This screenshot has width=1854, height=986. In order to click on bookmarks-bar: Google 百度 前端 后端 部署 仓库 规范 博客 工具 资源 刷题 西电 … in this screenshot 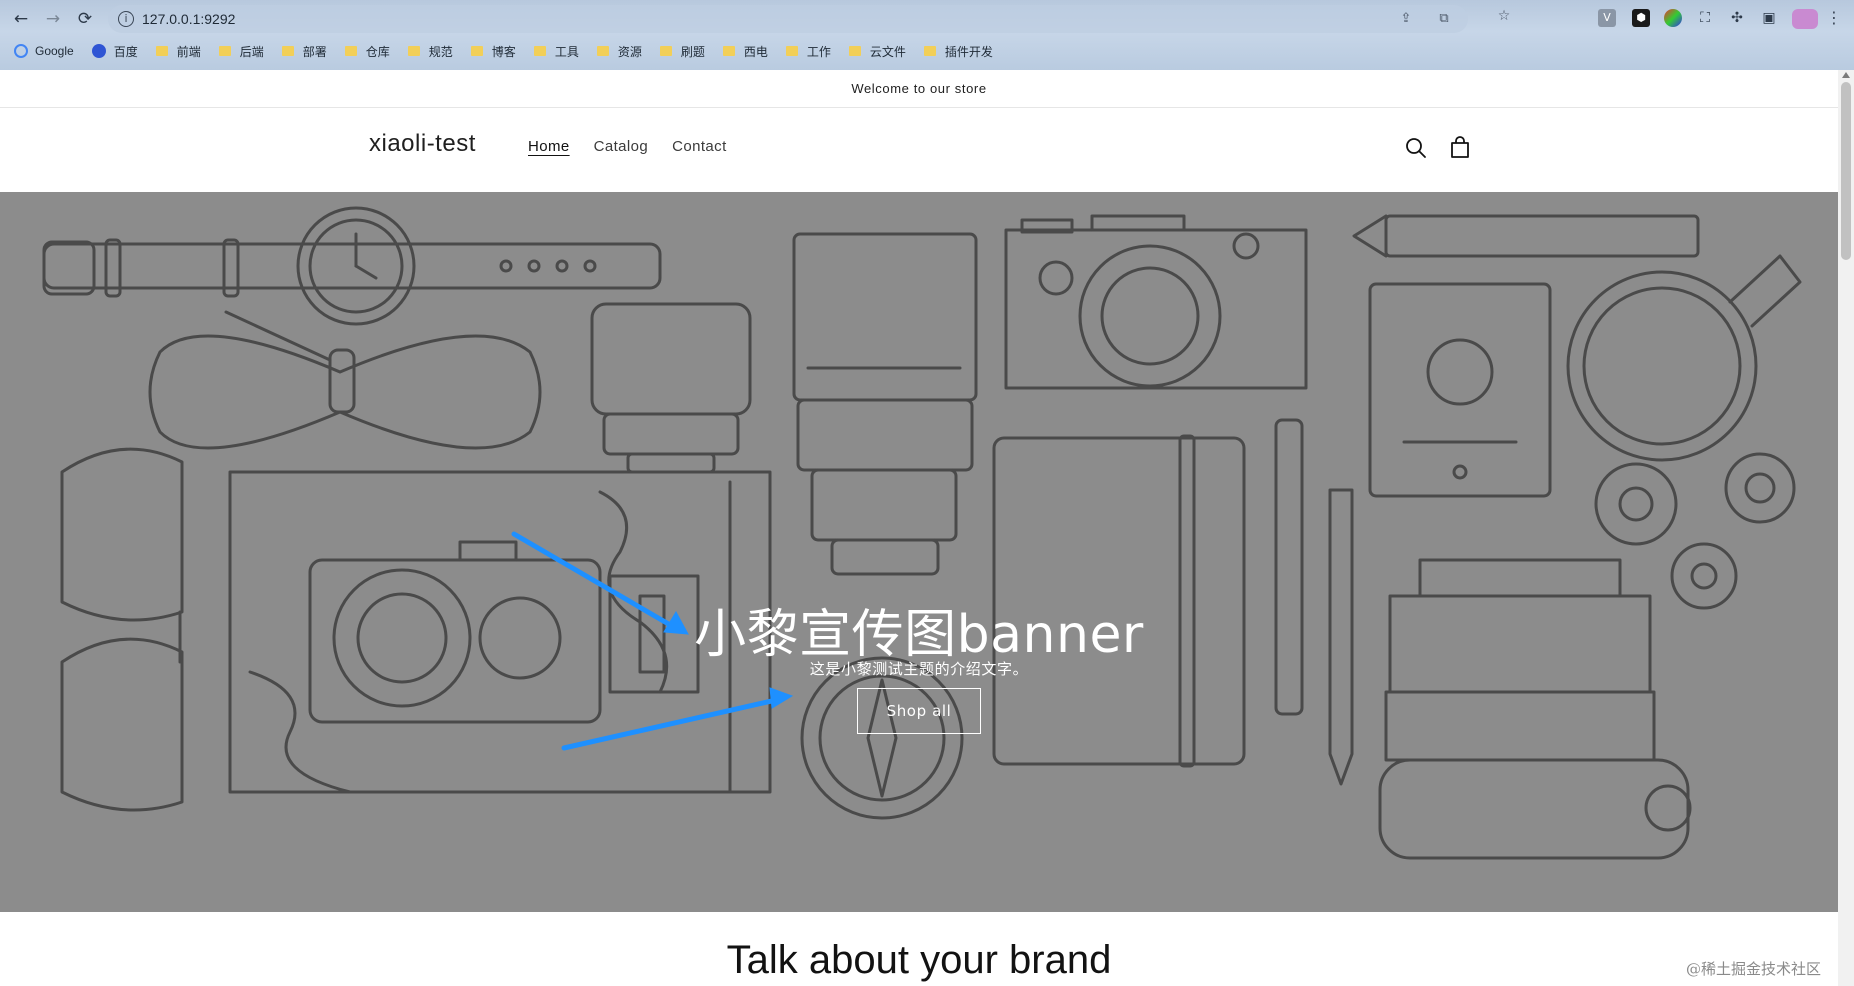, I will do `click(927, 51)`.